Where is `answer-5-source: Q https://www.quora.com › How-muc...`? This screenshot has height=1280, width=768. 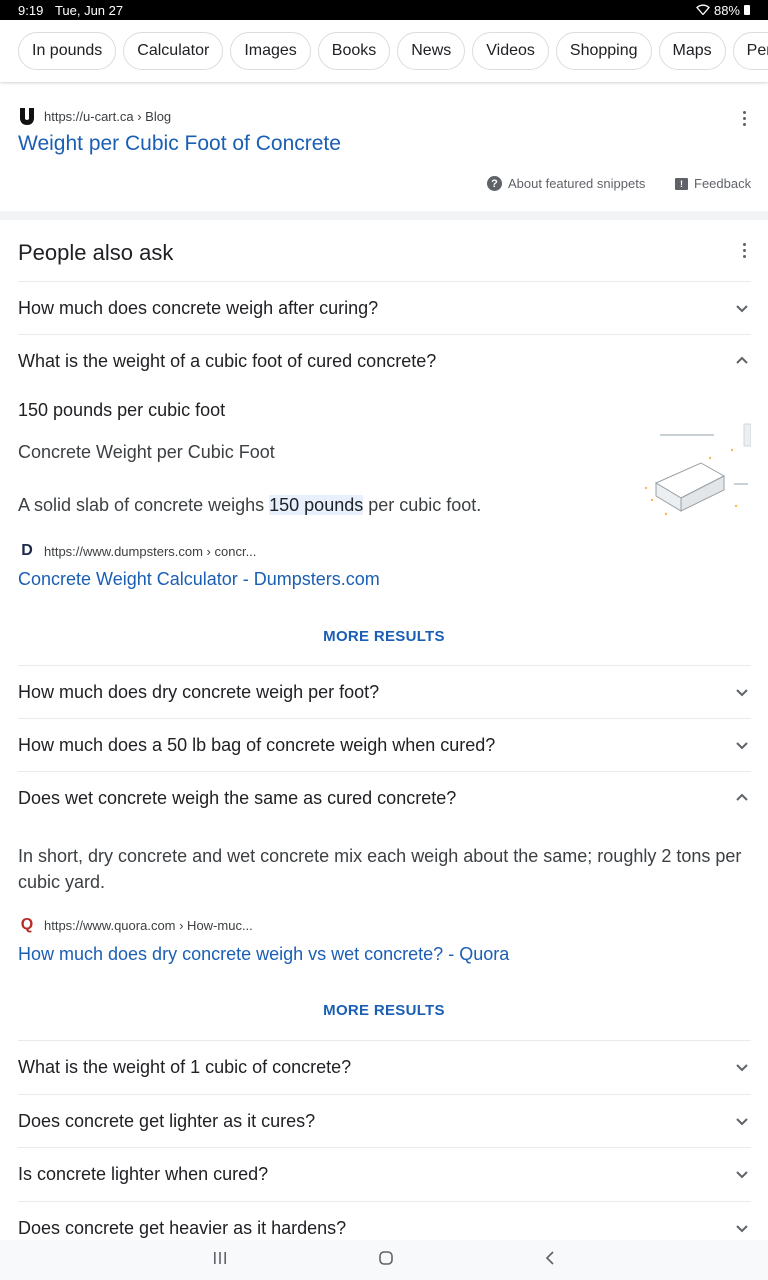
answer-5-source: Q https://www.quora.com › How-muc... is located at coordinates (135, 925).